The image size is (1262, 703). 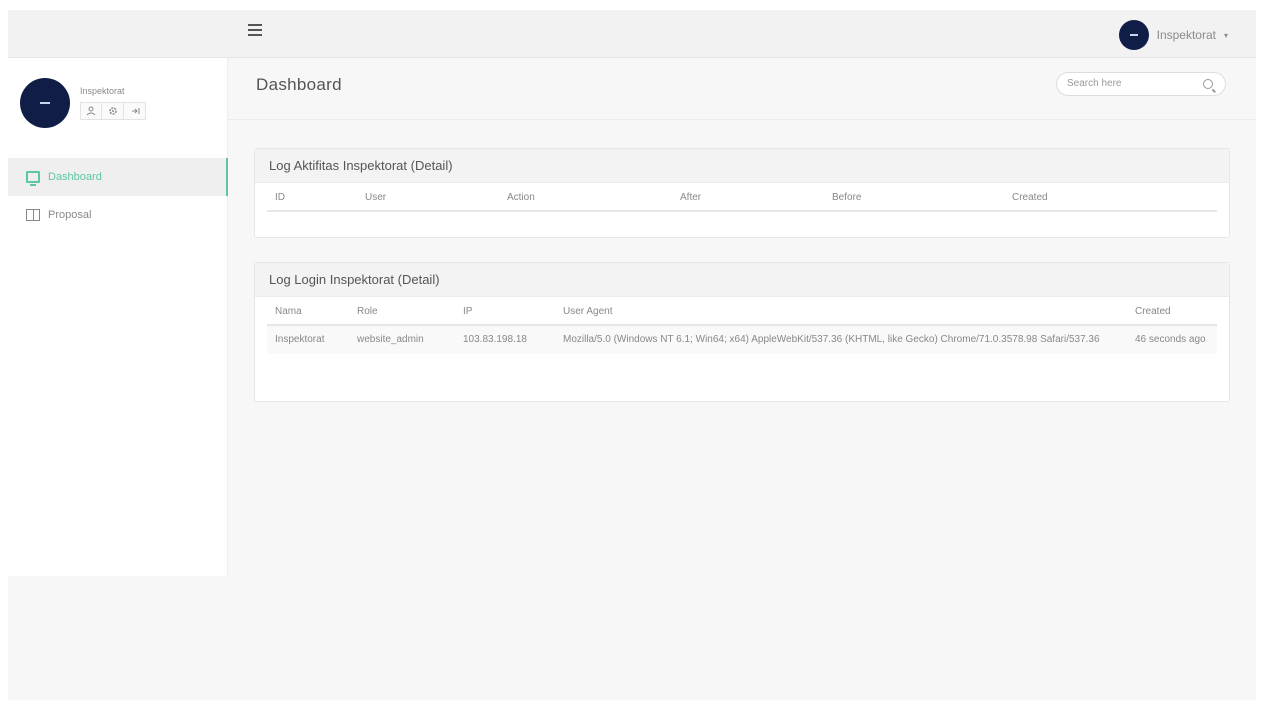 What do you see at coordinates (742, 89) in the screenshot?
I see `page-header: Dashboard` at bounding box center [742, 89].